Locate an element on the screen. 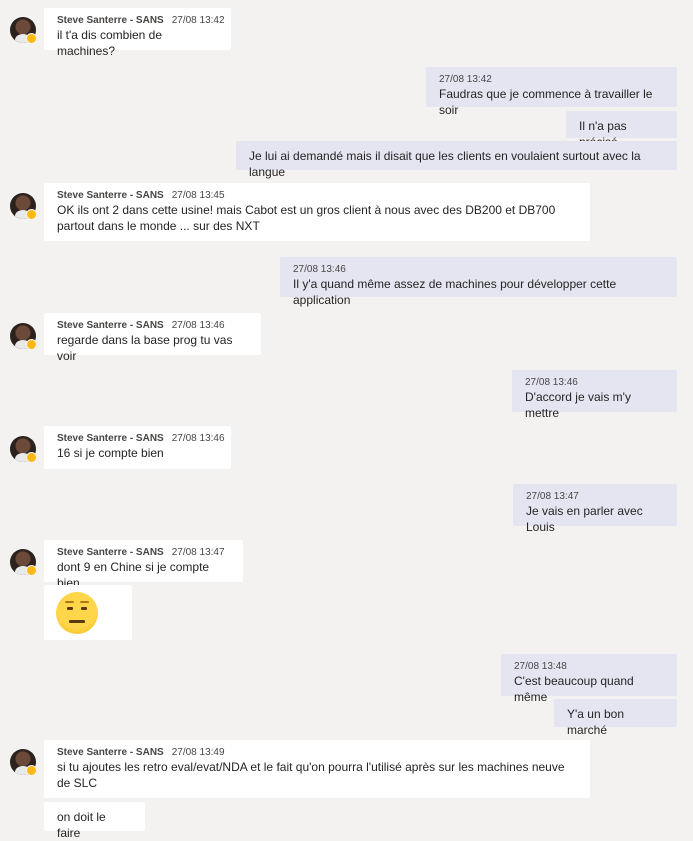  message-text: on doit le faire is located at coordinates (81, 825).